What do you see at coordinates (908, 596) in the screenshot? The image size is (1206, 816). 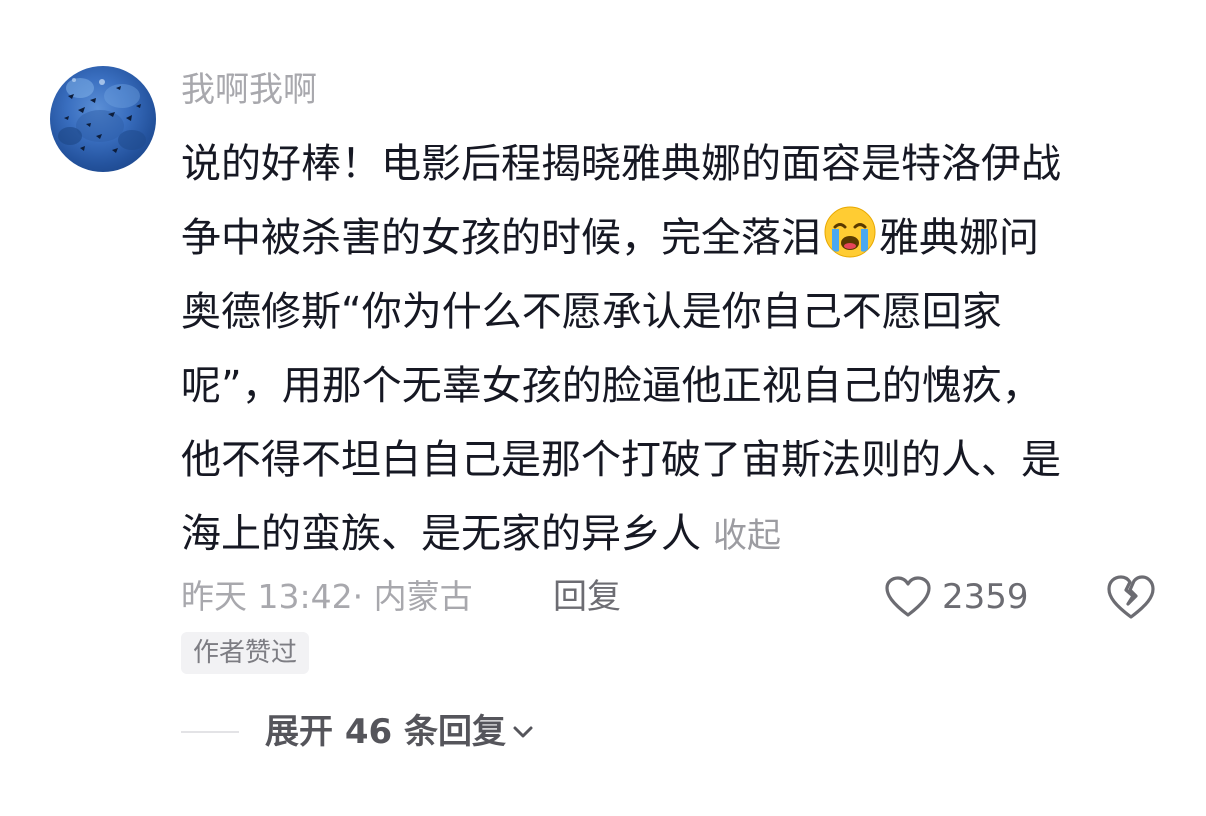 I see `heart-icon` at bounding box center [908, 596].